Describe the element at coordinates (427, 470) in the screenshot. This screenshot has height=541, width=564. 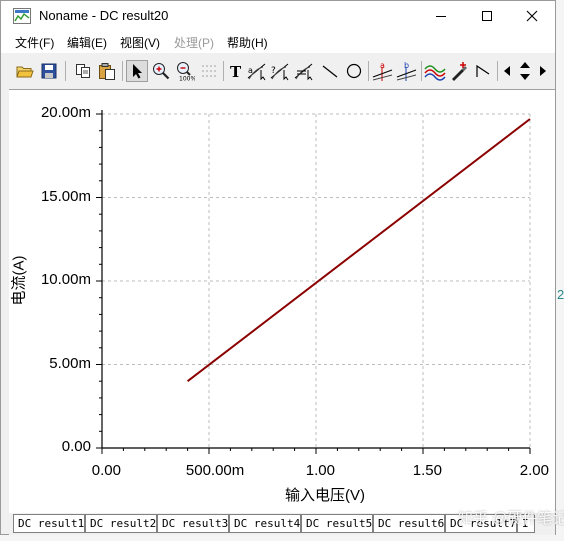
I see `x-tick-label: 1.50` at that location.